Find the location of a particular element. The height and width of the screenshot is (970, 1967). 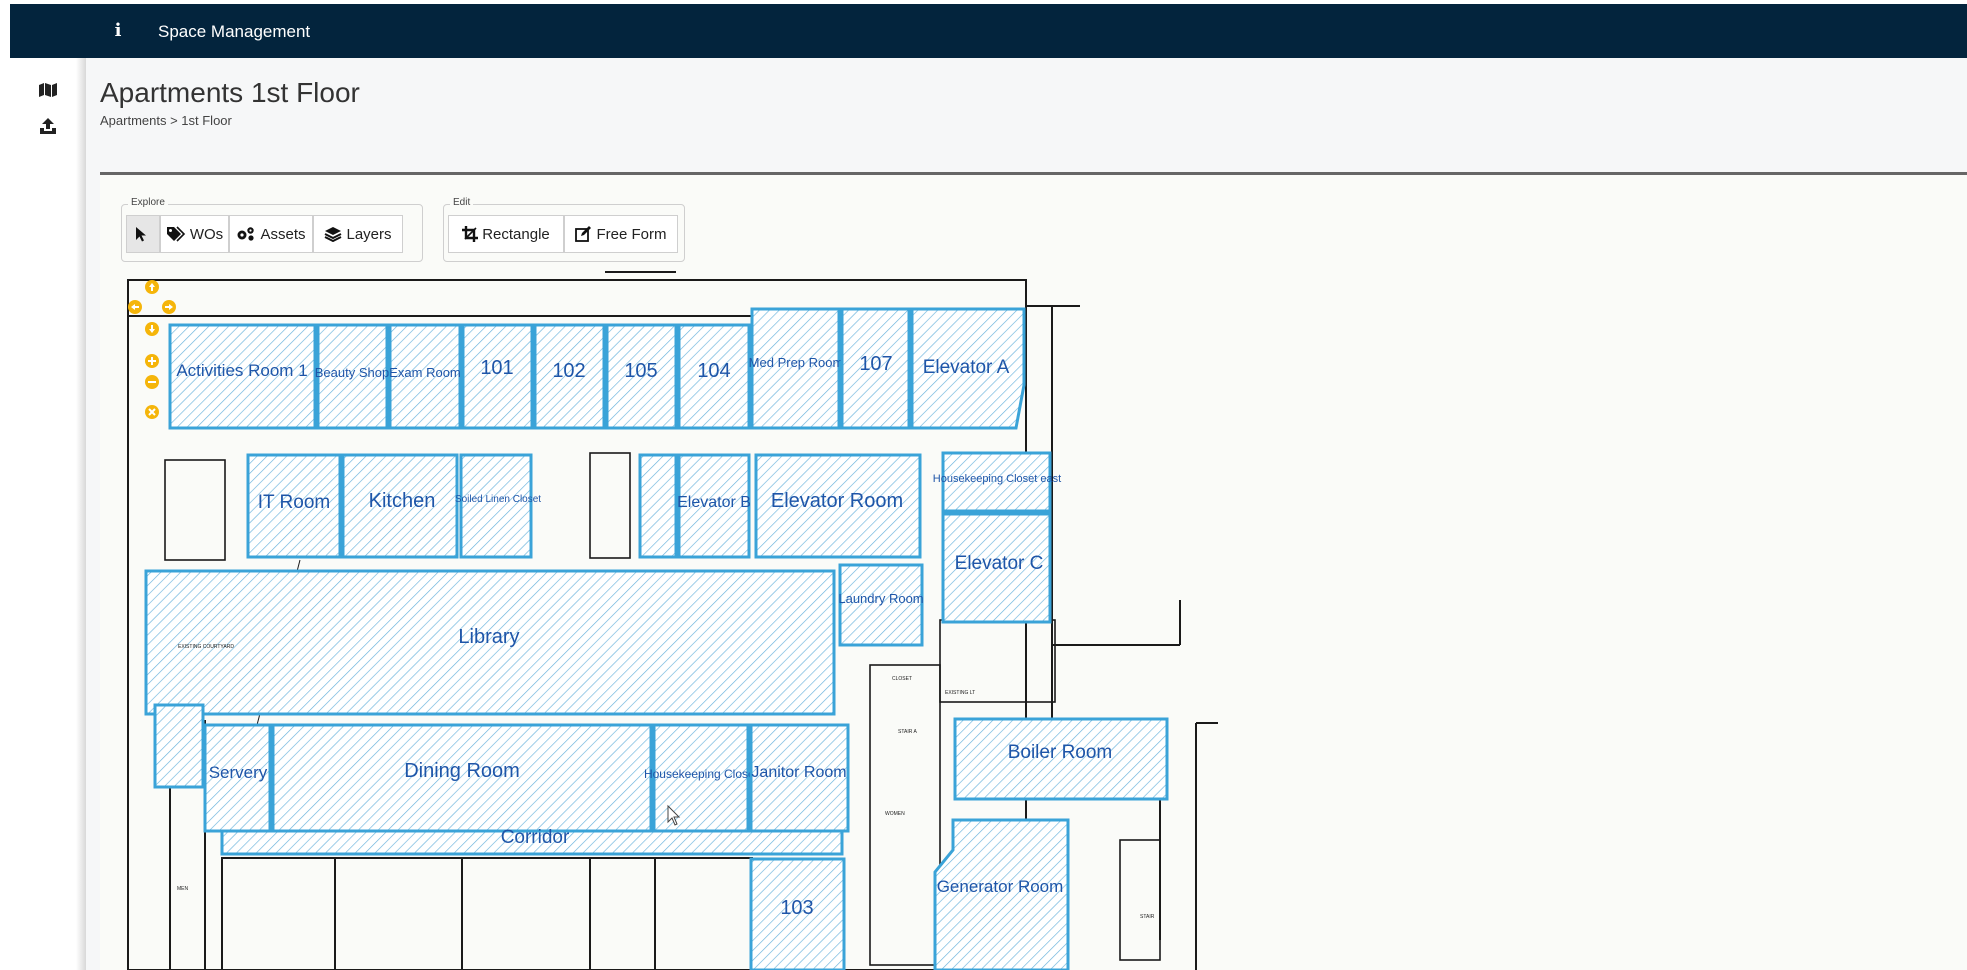

plan-annotation: EXISTING LT is located at coordinates (960, 693).